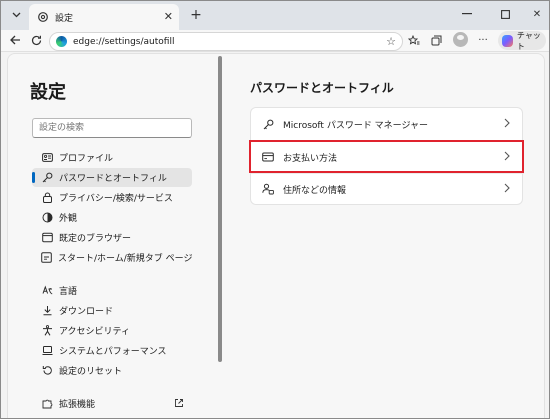 Image resolution: width=550 pixels, height=419 pixels. I want to click on sidebar-item-label: システムとパフォーマンス, so click(113, 352).